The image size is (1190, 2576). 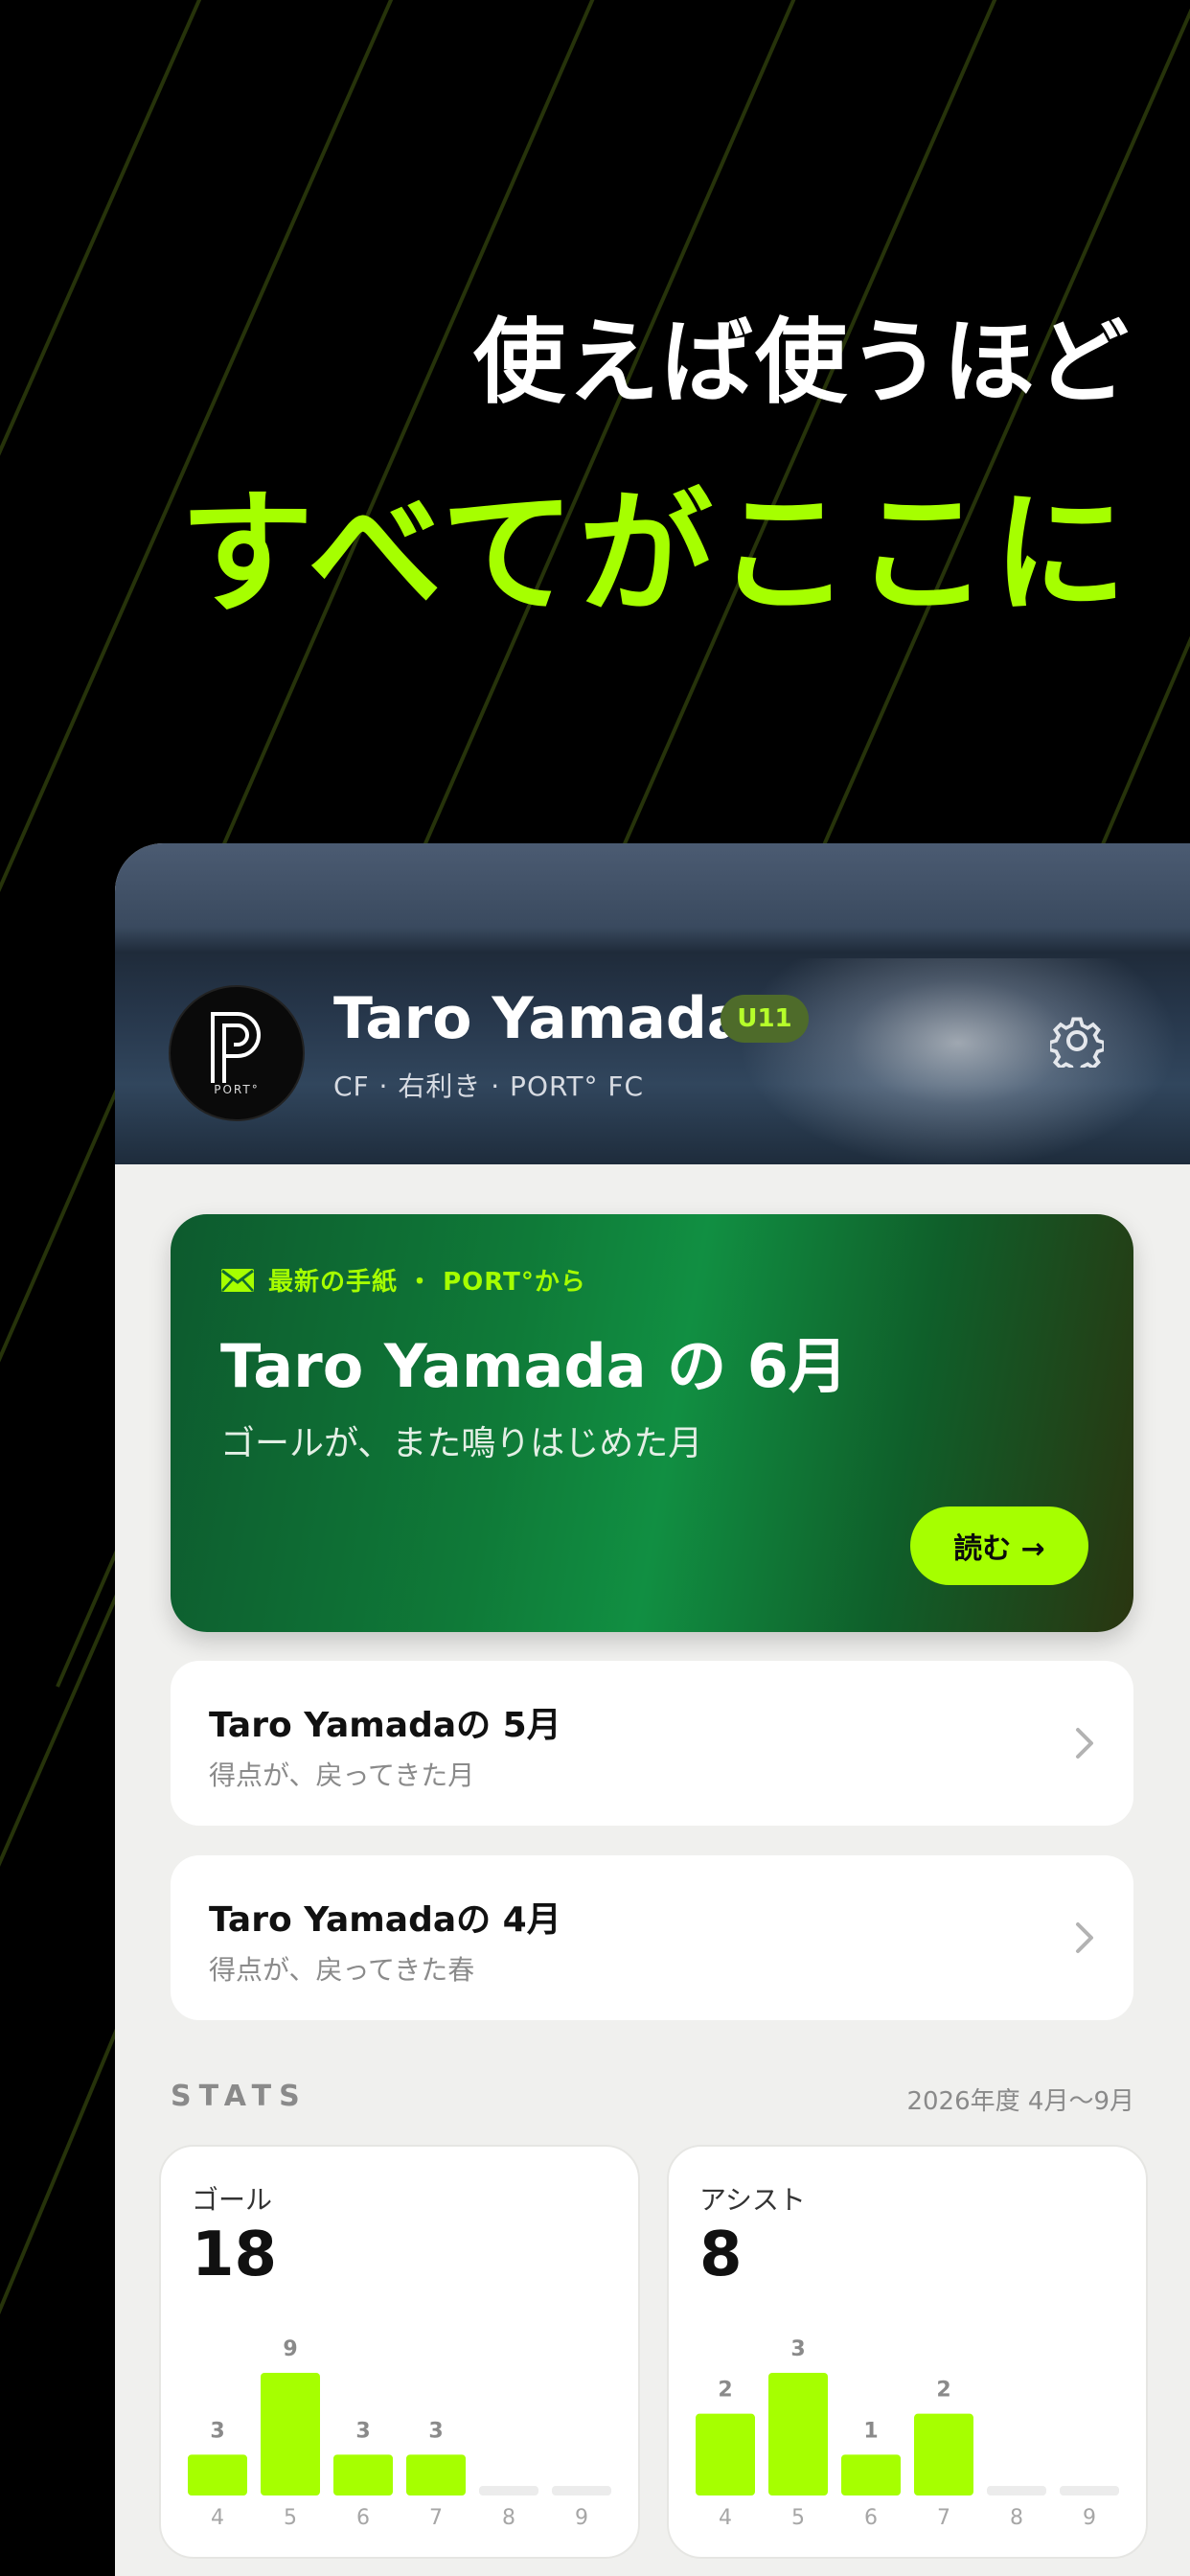 What do you see at coordinates (342, 1970) in the screenshot?
I see `letter-list-subtitle: 得点が、戻ってきた春` at bounding box center [342, 1970].